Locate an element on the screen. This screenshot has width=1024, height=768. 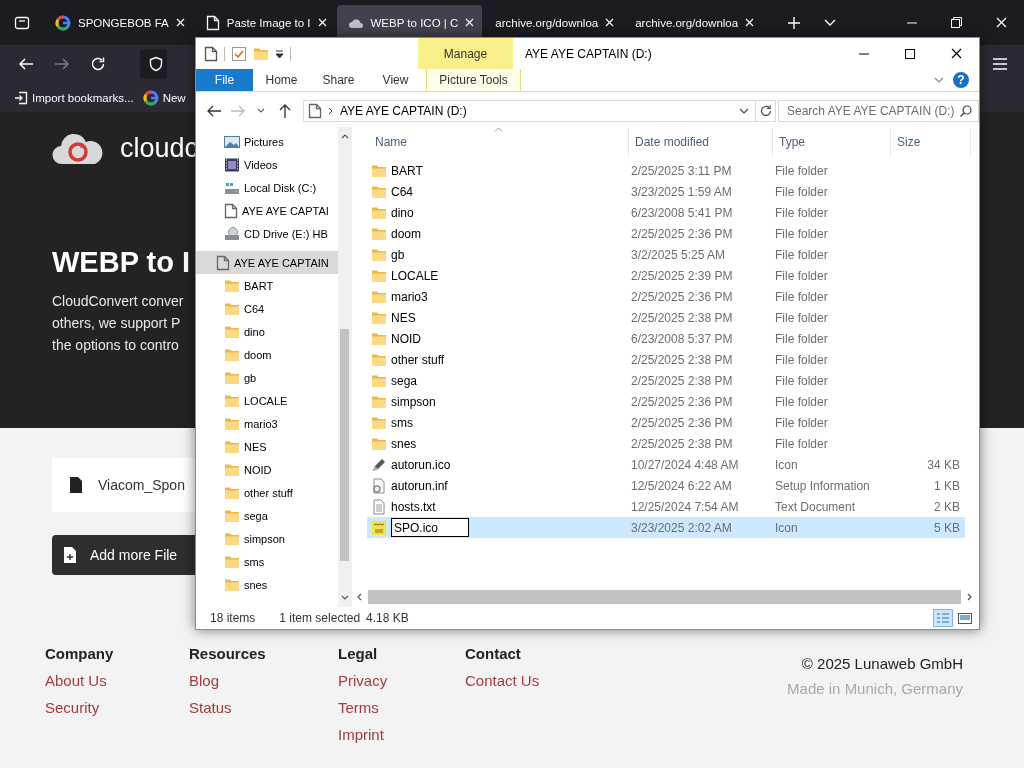
nav-item: AYE AYE CAPTAIN is located at coordinates (267, 262).